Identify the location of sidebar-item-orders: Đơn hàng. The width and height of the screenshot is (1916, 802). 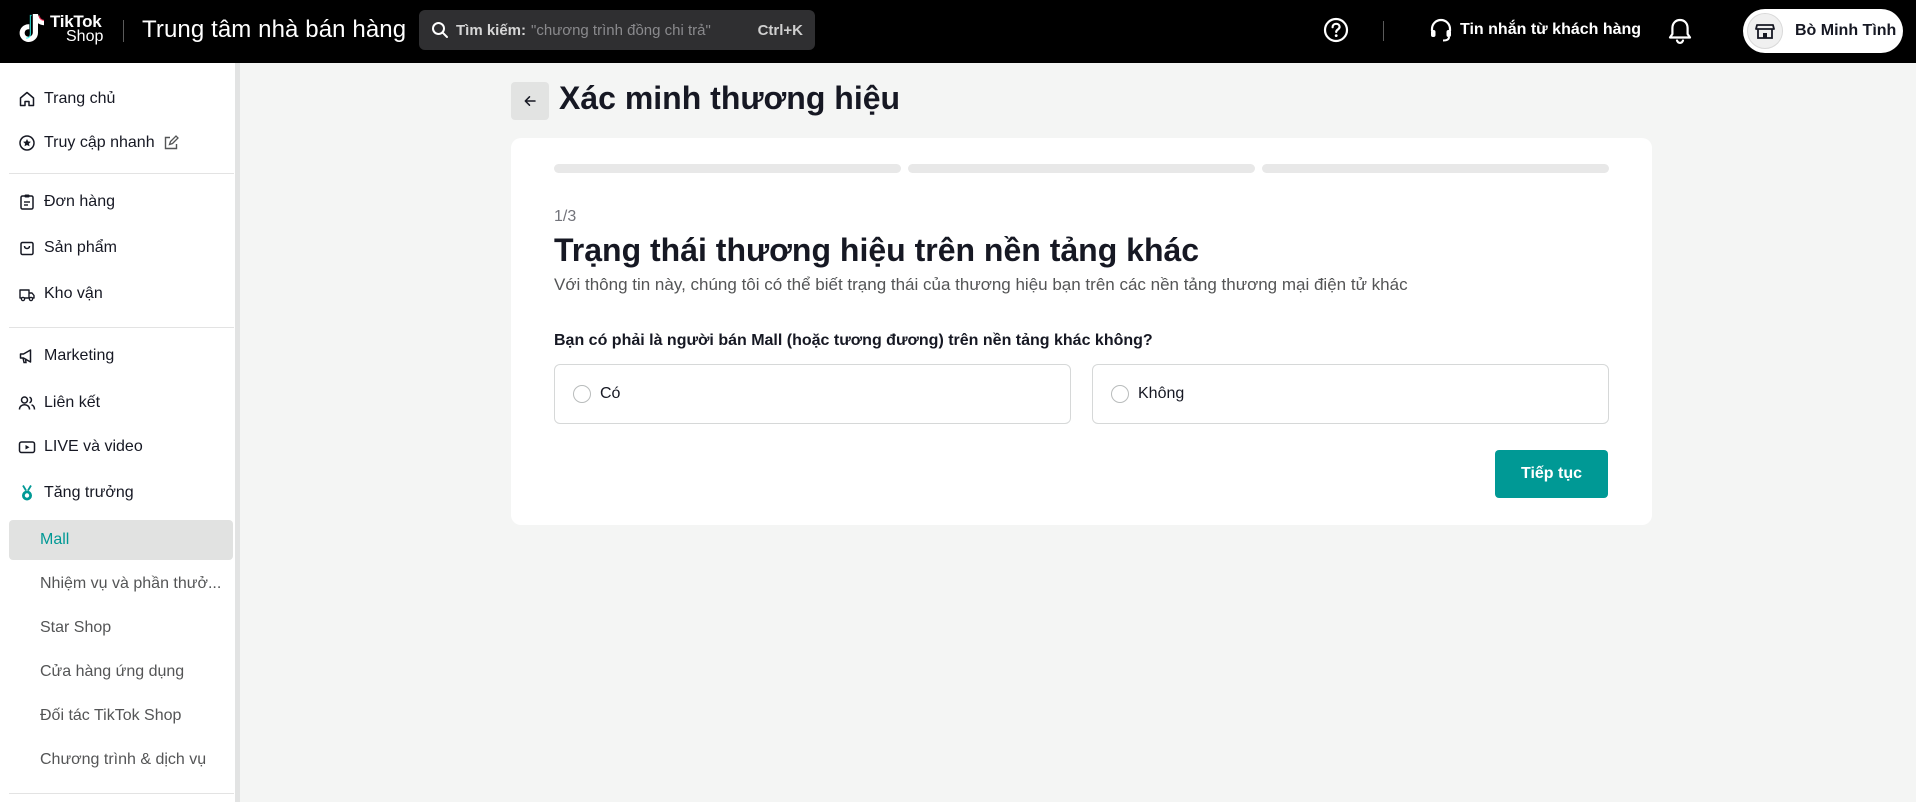
(66, 202).